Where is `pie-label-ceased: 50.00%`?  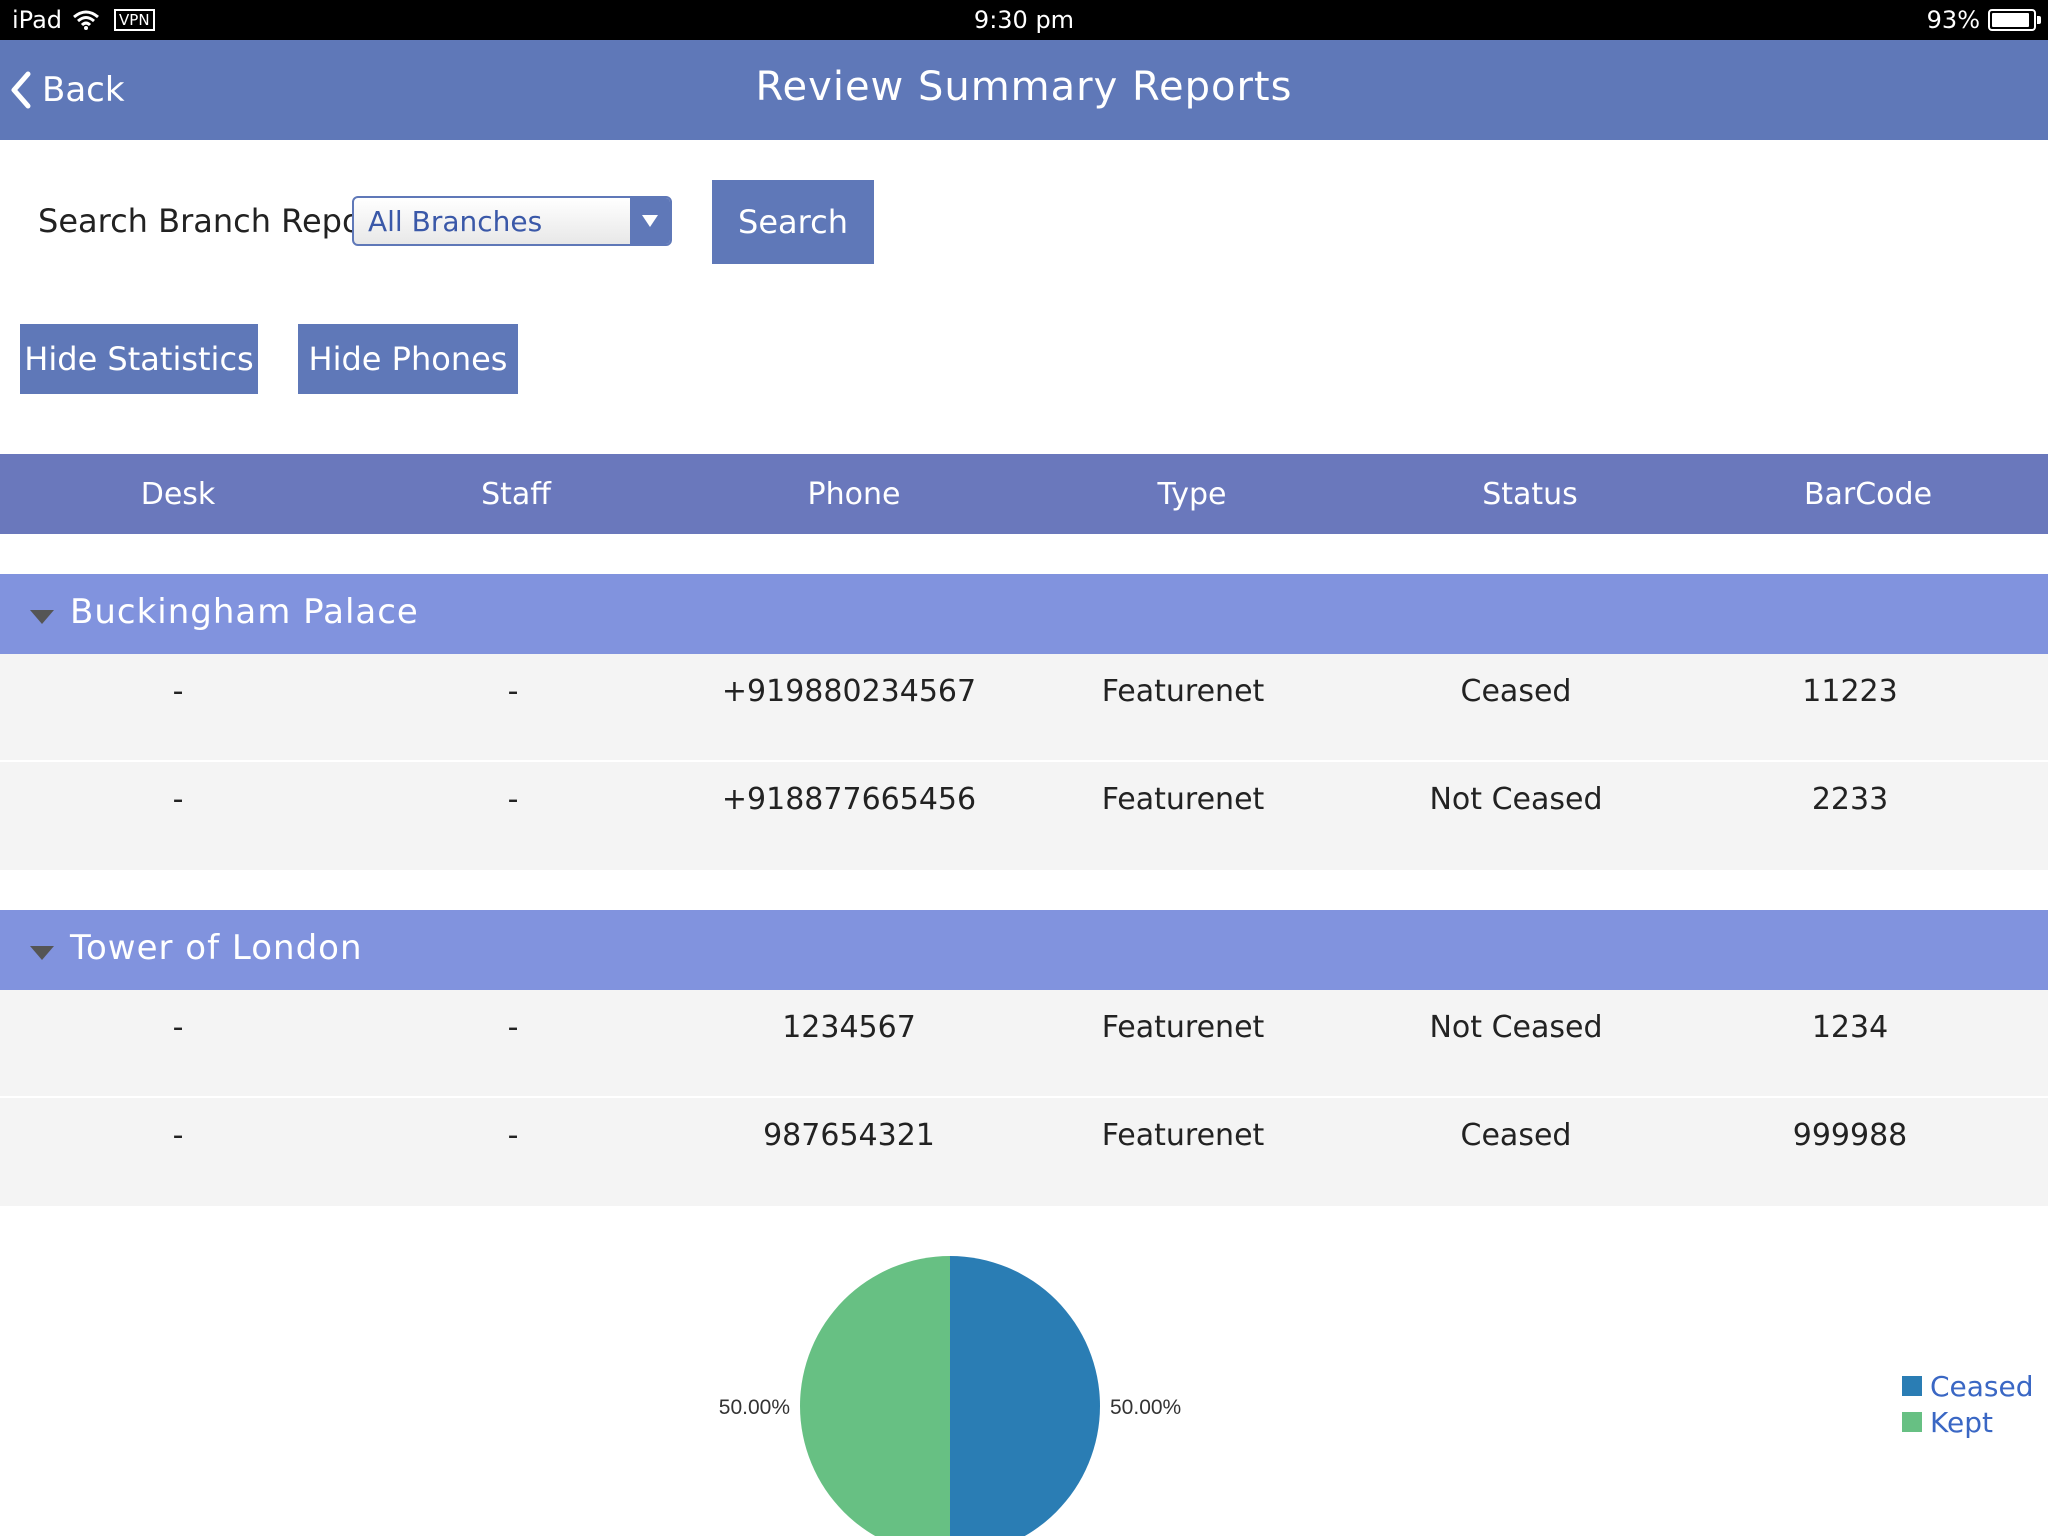 pie-label-ceased: 50.00% is located at coordinates (1145, 1407).